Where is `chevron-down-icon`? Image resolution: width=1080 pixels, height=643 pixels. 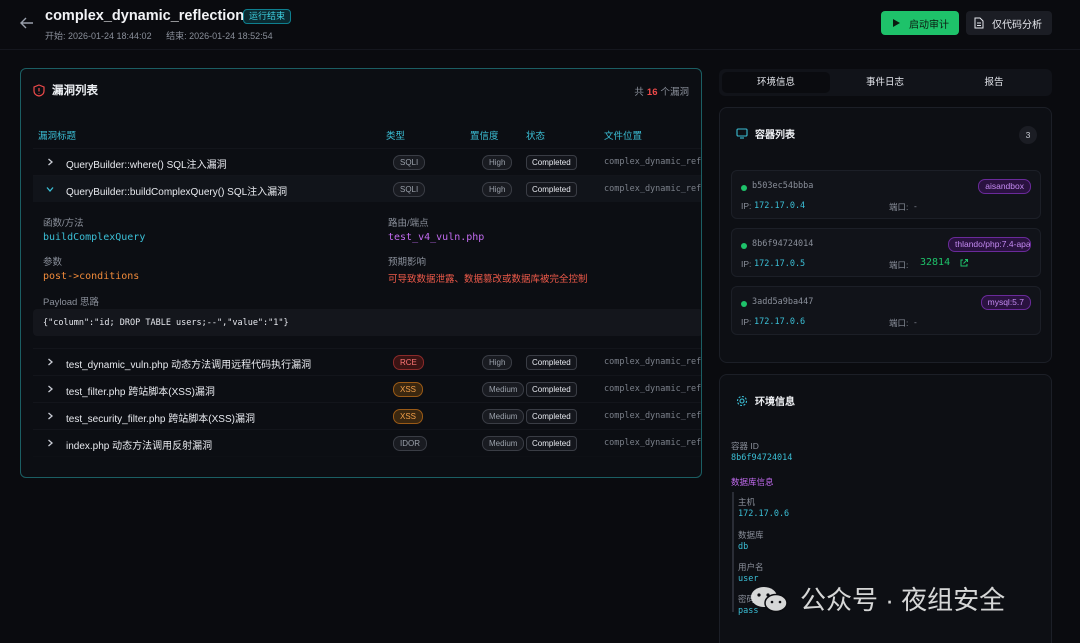 chevron-down-icon is located at coordinates (50, 189).